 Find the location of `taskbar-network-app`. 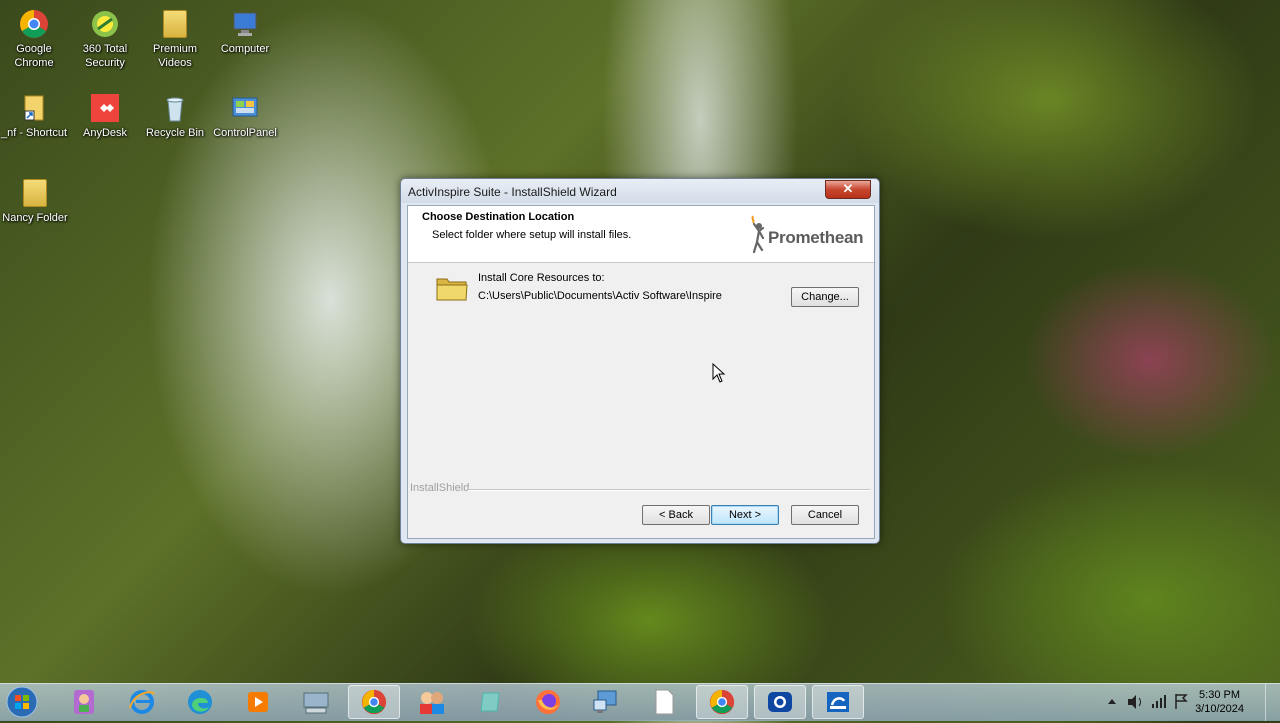

taskbar-network-app is located at coordinates (606, 702).